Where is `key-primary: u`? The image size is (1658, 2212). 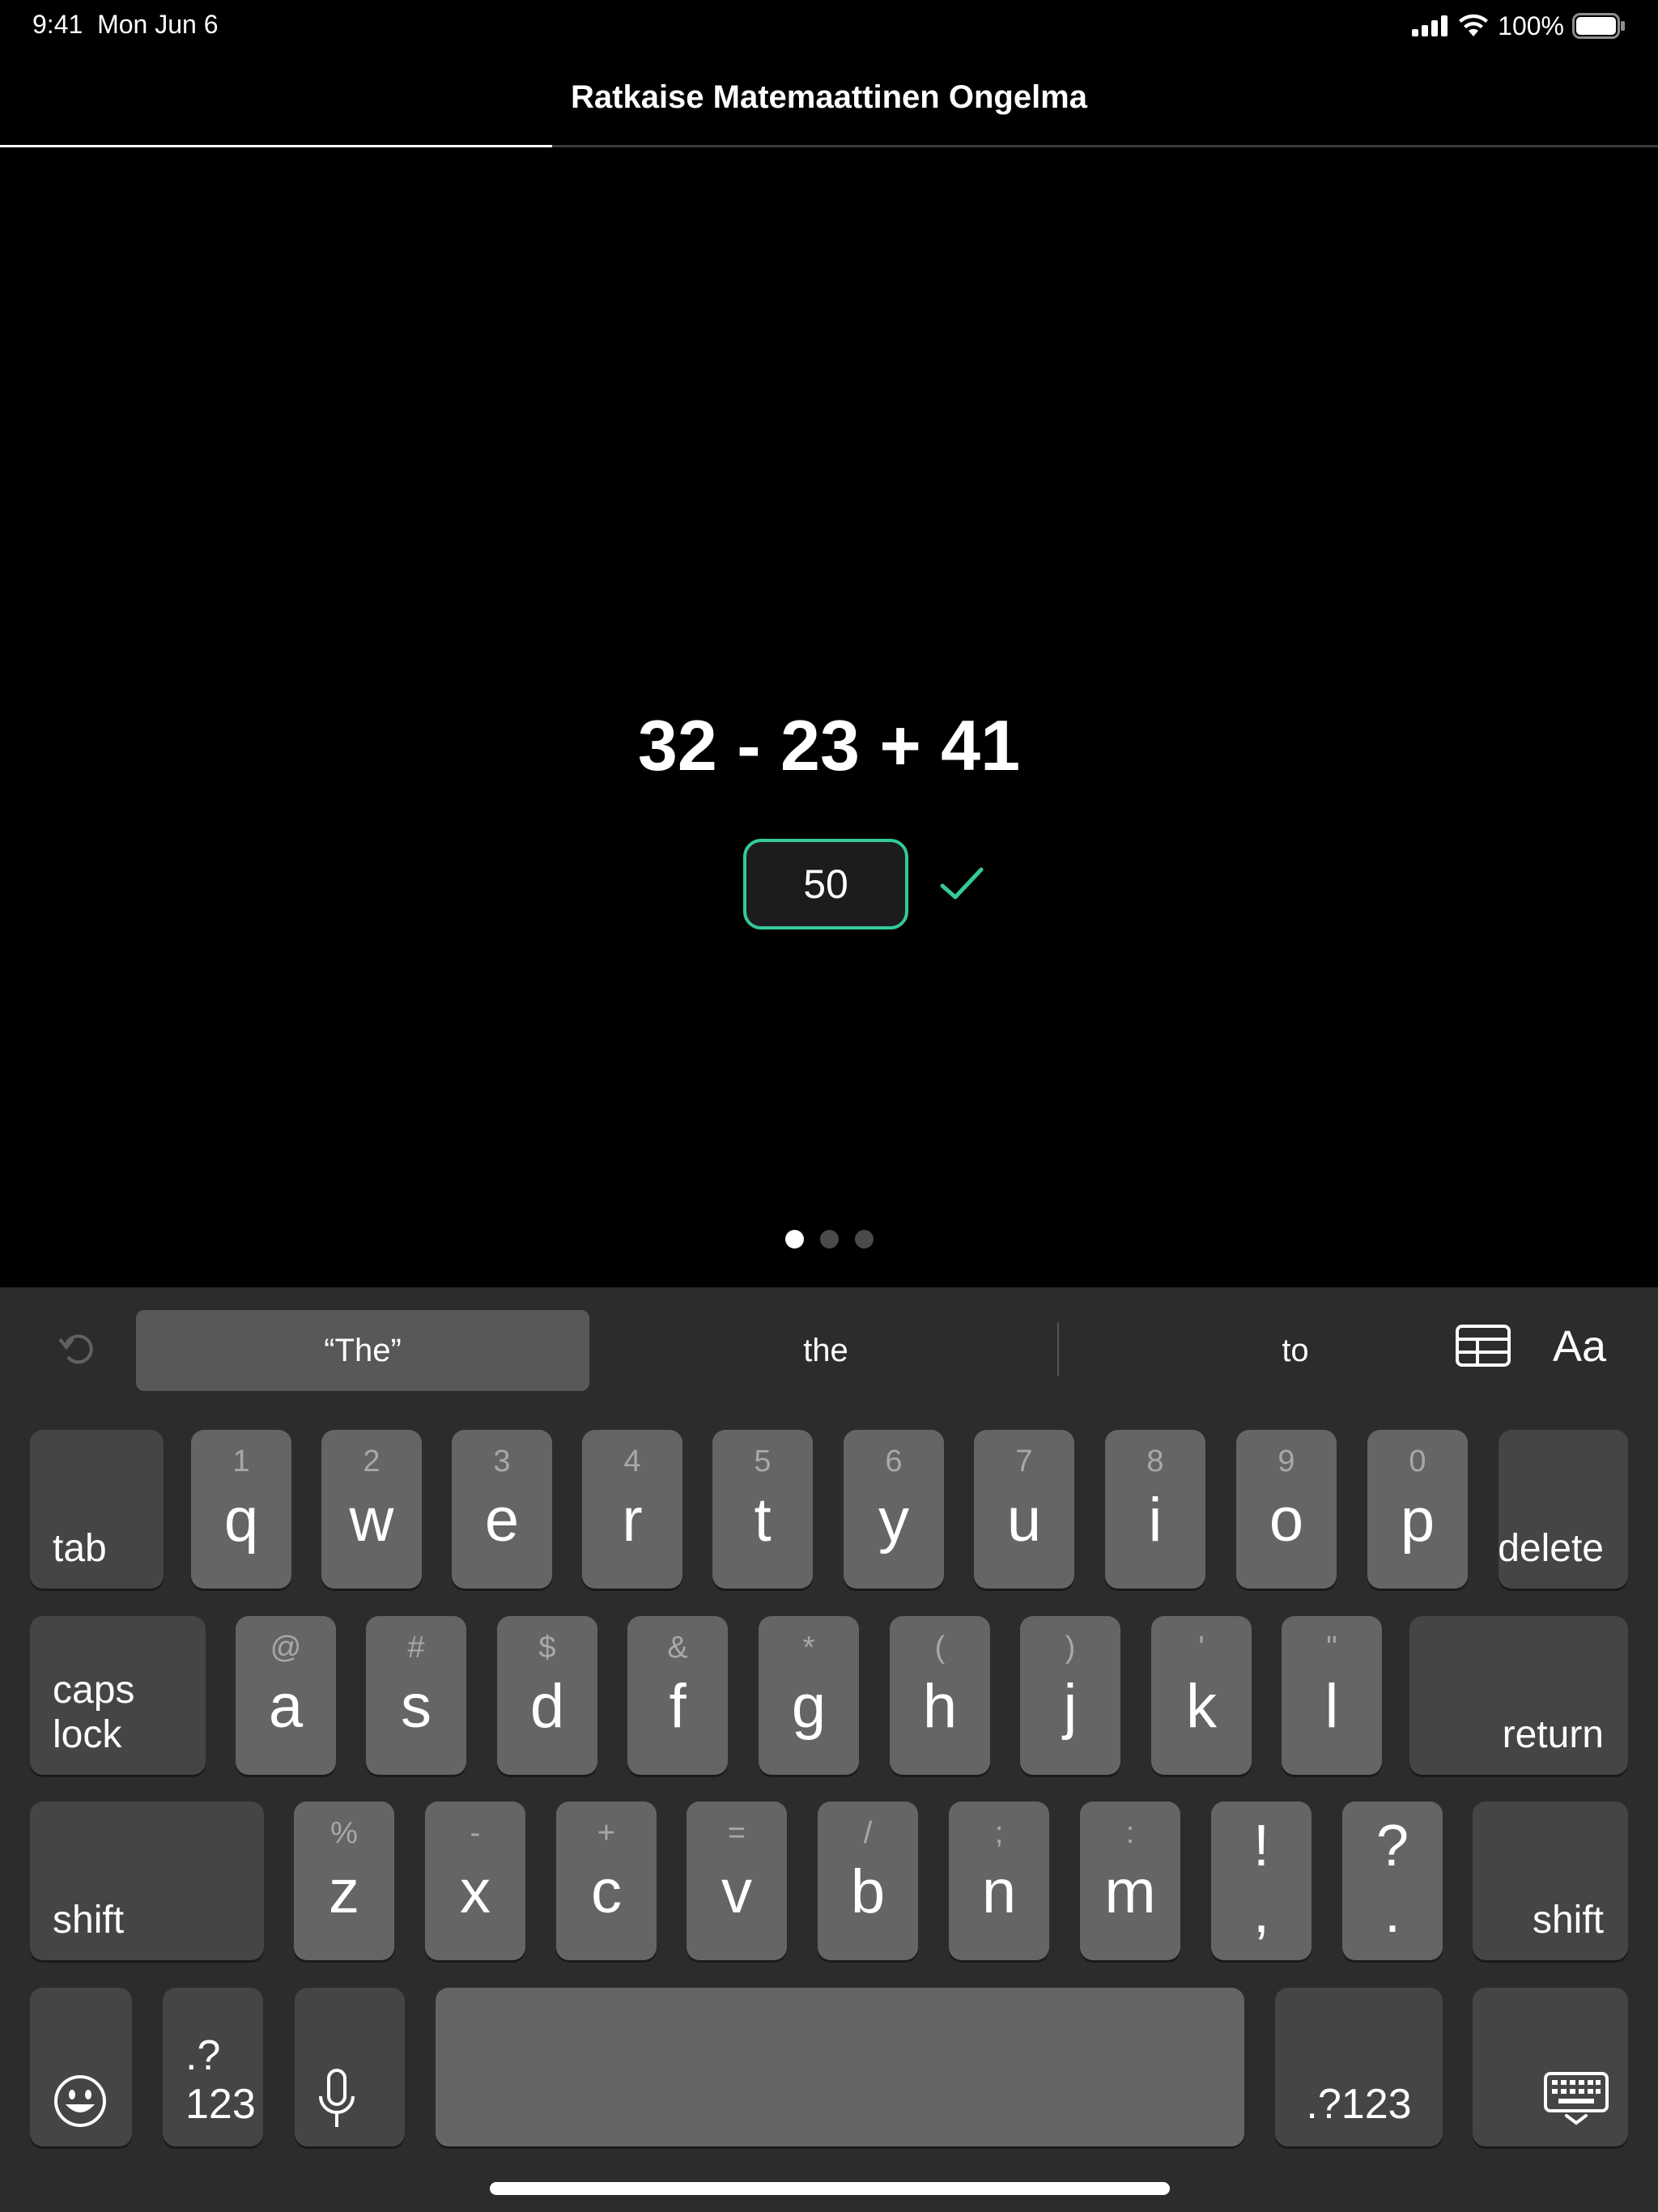
key-primary: u is located at coordinates (1024, 1521).